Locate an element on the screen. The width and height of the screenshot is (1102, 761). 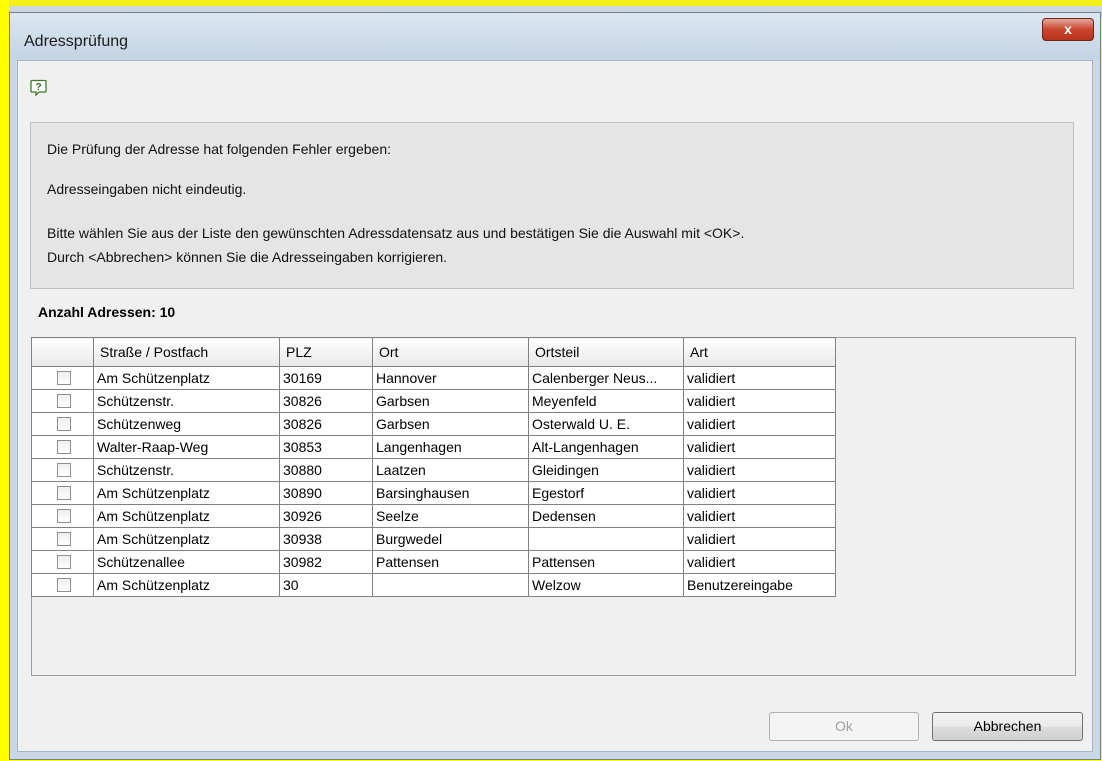
cell-art: Benutzereingabe is located at coordinates (759, 585).